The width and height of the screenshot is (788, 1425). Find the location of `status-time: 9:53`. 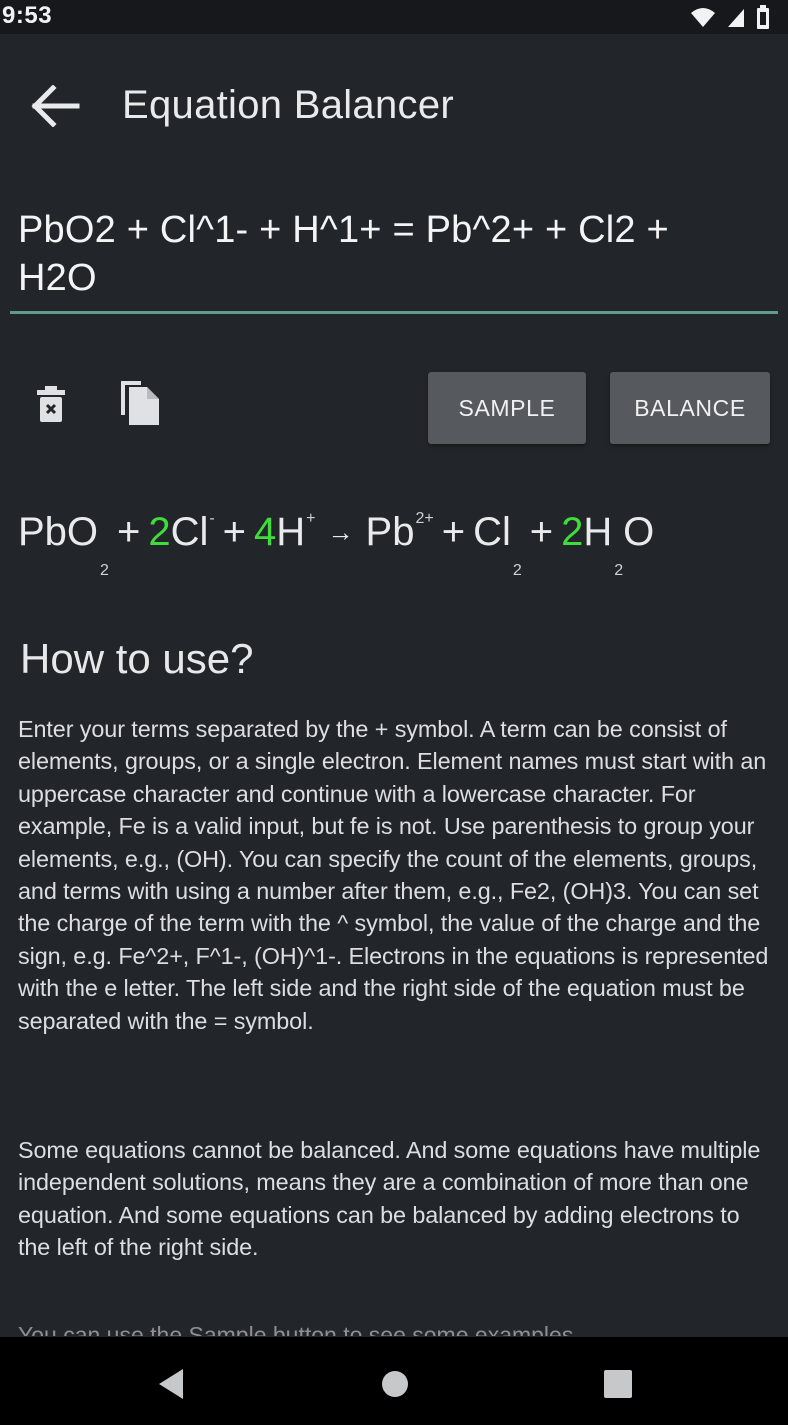

status-time: 9:53 is located at coordinates (27, 15).